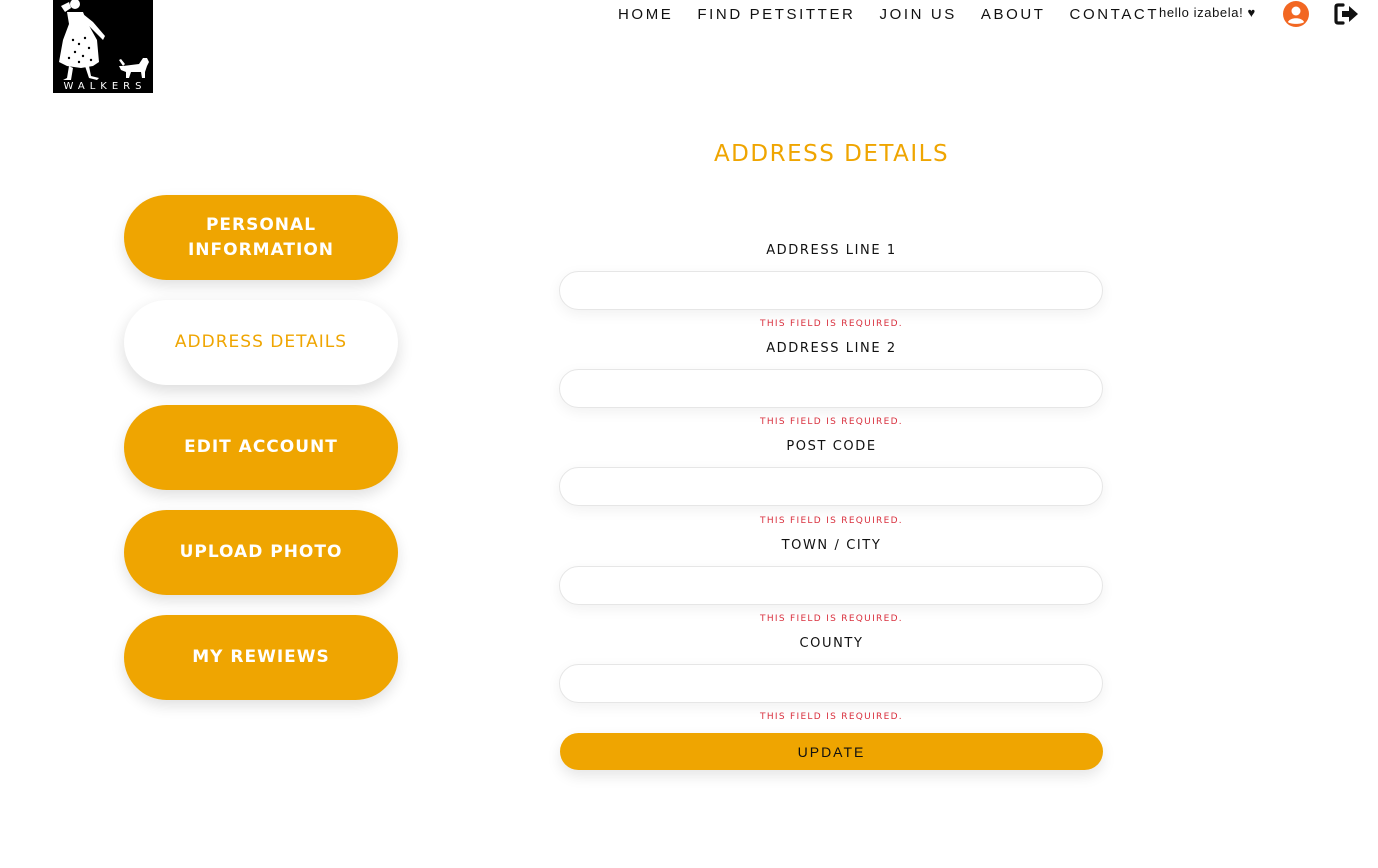 This screenshot has width=1378, height=868. I want to click on nav-join-us: JOIN US, so click(917, 14).